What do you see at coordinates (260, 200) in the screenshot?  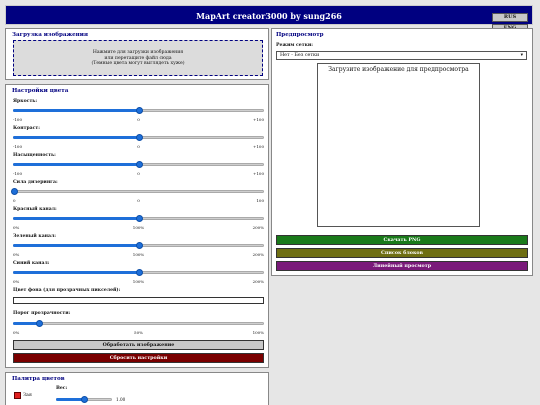 I see `slider-tick-max: 100` at bounding box center [260, 200].